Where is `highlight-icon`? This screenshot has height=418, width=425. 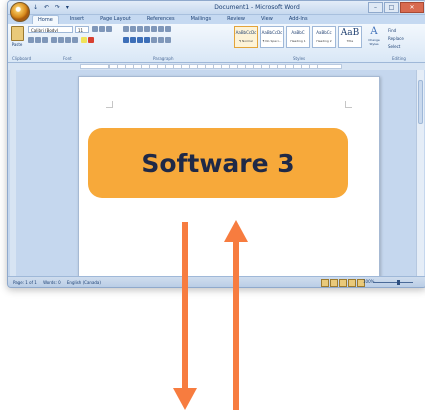
highlight-icon is located at coordinates (84, 40).